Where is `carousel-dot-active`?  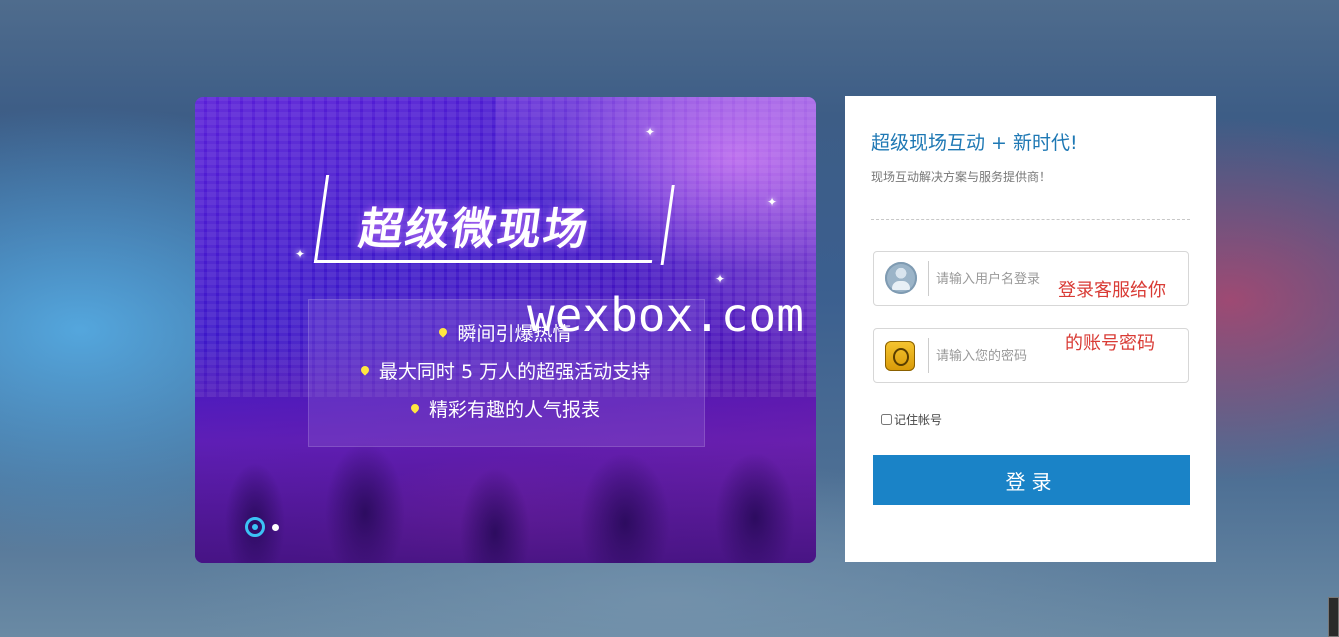 carousel-dot-active is located at coordinates (255, 527).